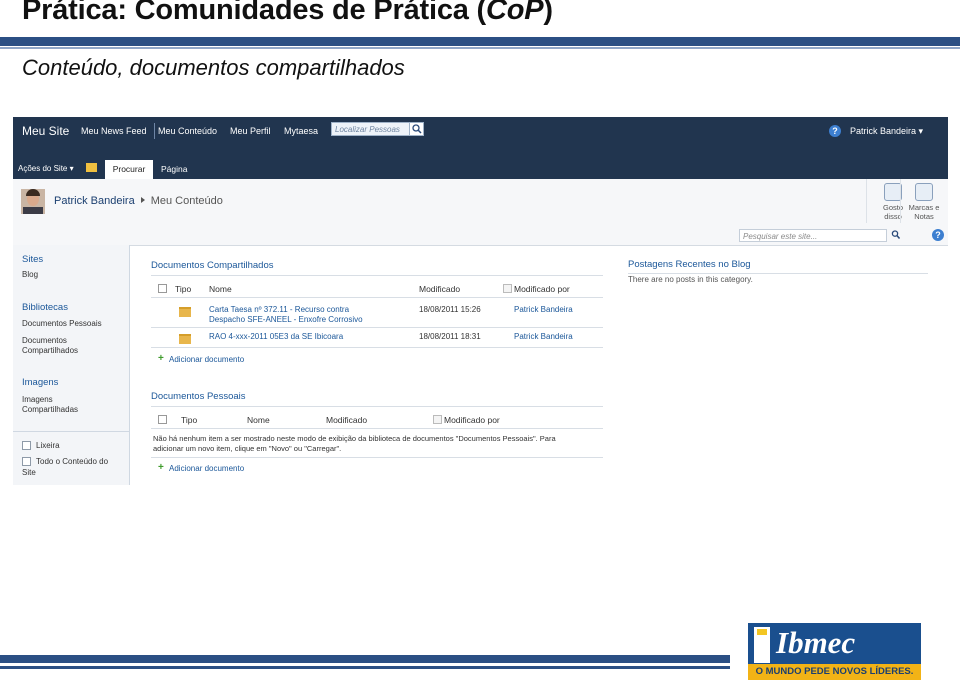  Describe the element at coordinates (174, 169) in the screenshot. I see `tab-pagina: Página` at that location.